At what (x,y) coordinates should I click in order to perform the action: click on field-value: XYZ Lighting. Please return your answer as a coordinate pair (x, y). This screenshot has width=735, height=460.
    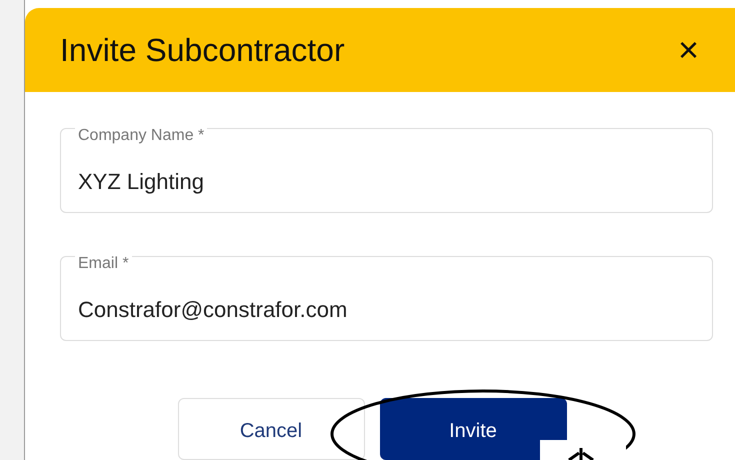
    Looking at the image, I should click on (141, 182).